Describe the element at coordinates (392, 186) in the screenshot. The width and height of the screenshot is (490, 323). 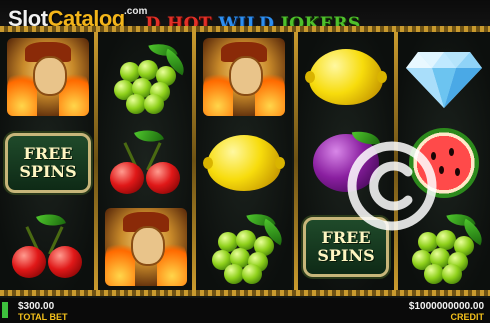
I see `copyright-icon` at that location.